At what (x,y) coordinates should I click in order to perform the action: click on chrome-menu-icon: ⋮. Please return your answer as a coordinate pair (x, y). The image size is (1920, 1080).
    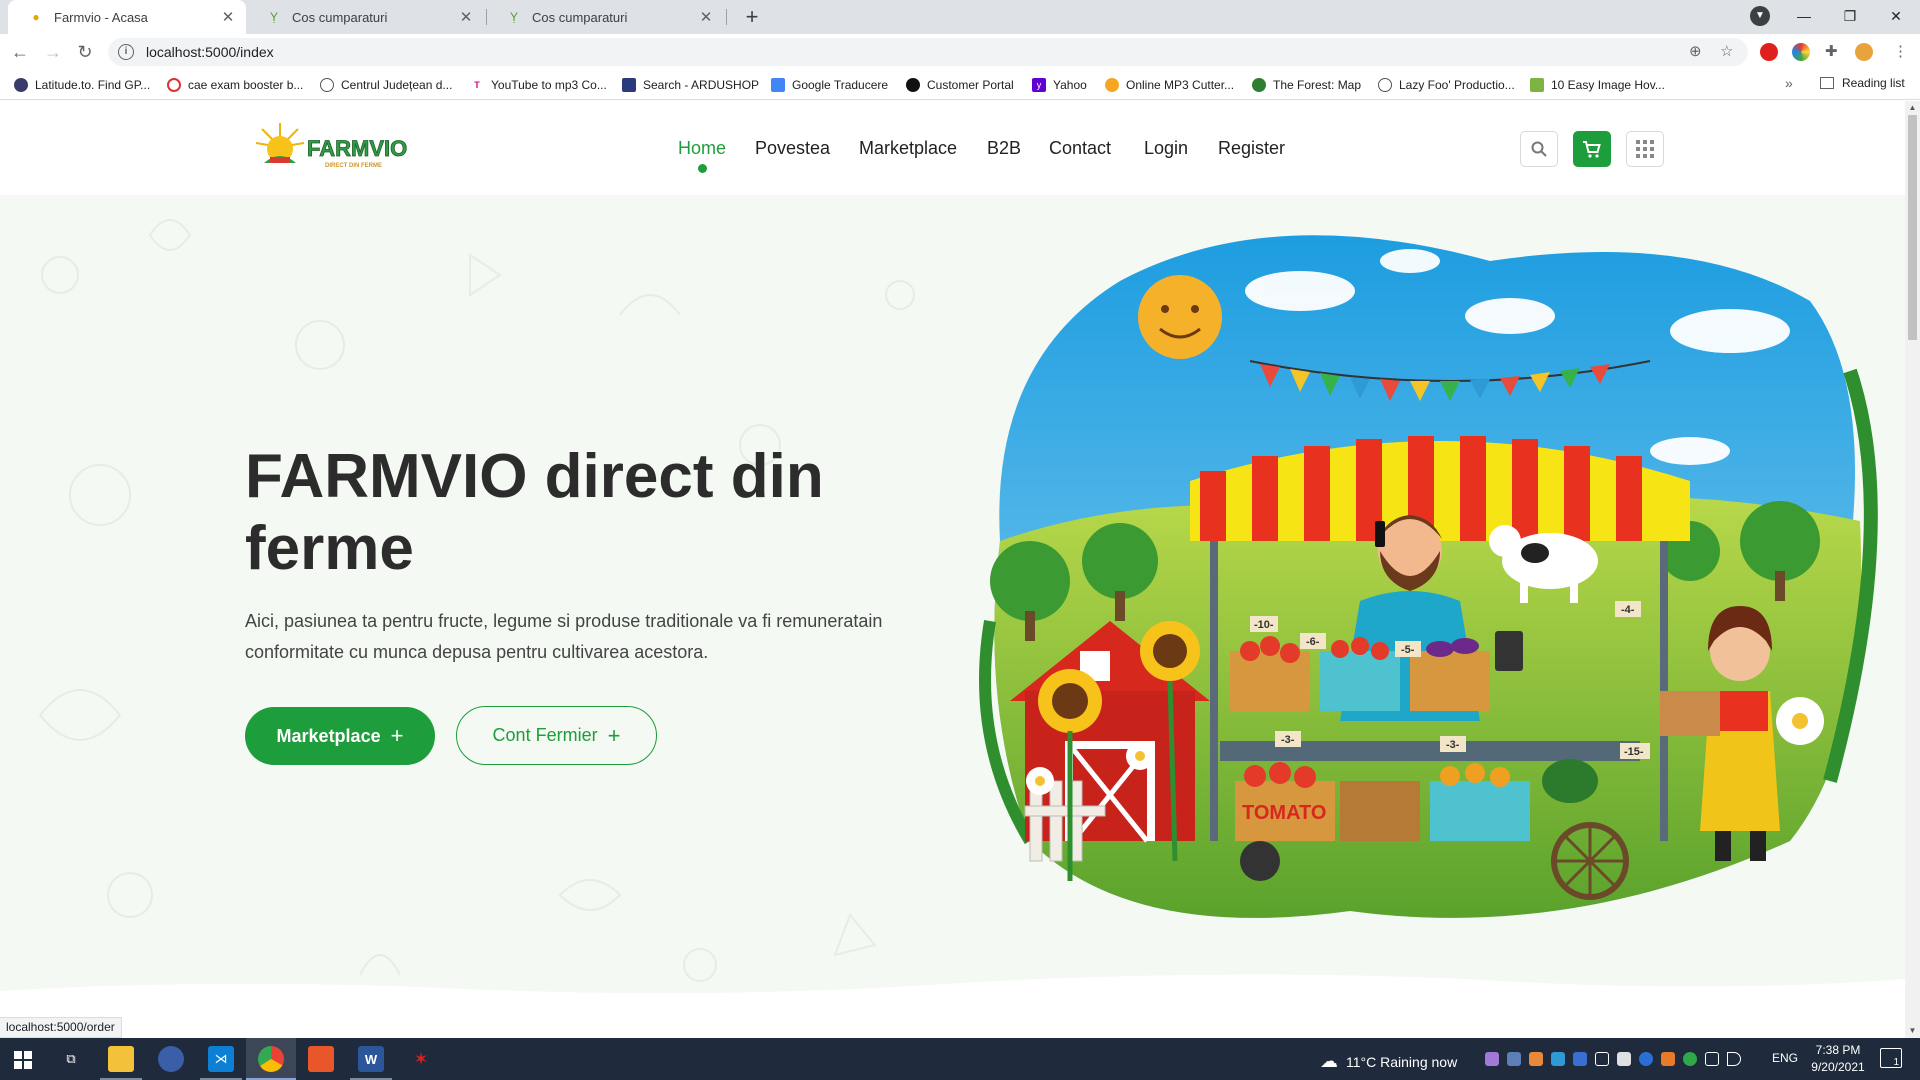
    Looking at the image, I should click on (1900, 51).